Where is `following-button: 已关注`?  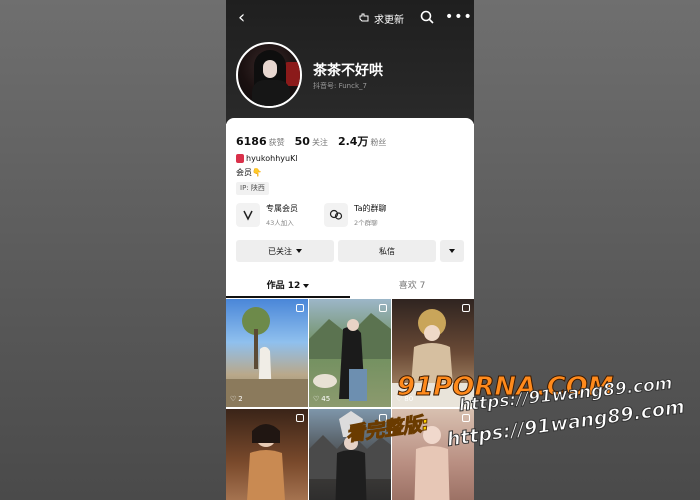 following-button: 已关注 is located at coordinates (285, 251).